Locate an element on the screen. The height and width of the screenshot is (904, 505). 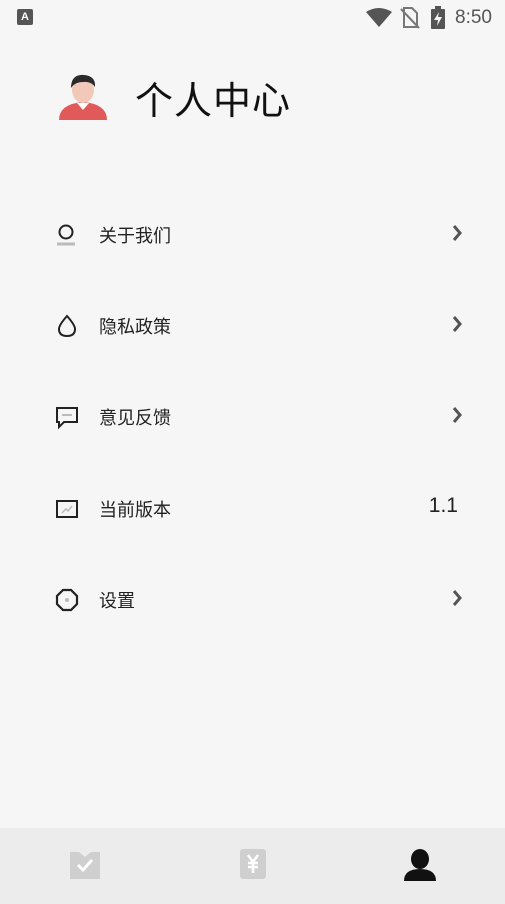
privacy-drop-icon is located at coordinates (67, 326).